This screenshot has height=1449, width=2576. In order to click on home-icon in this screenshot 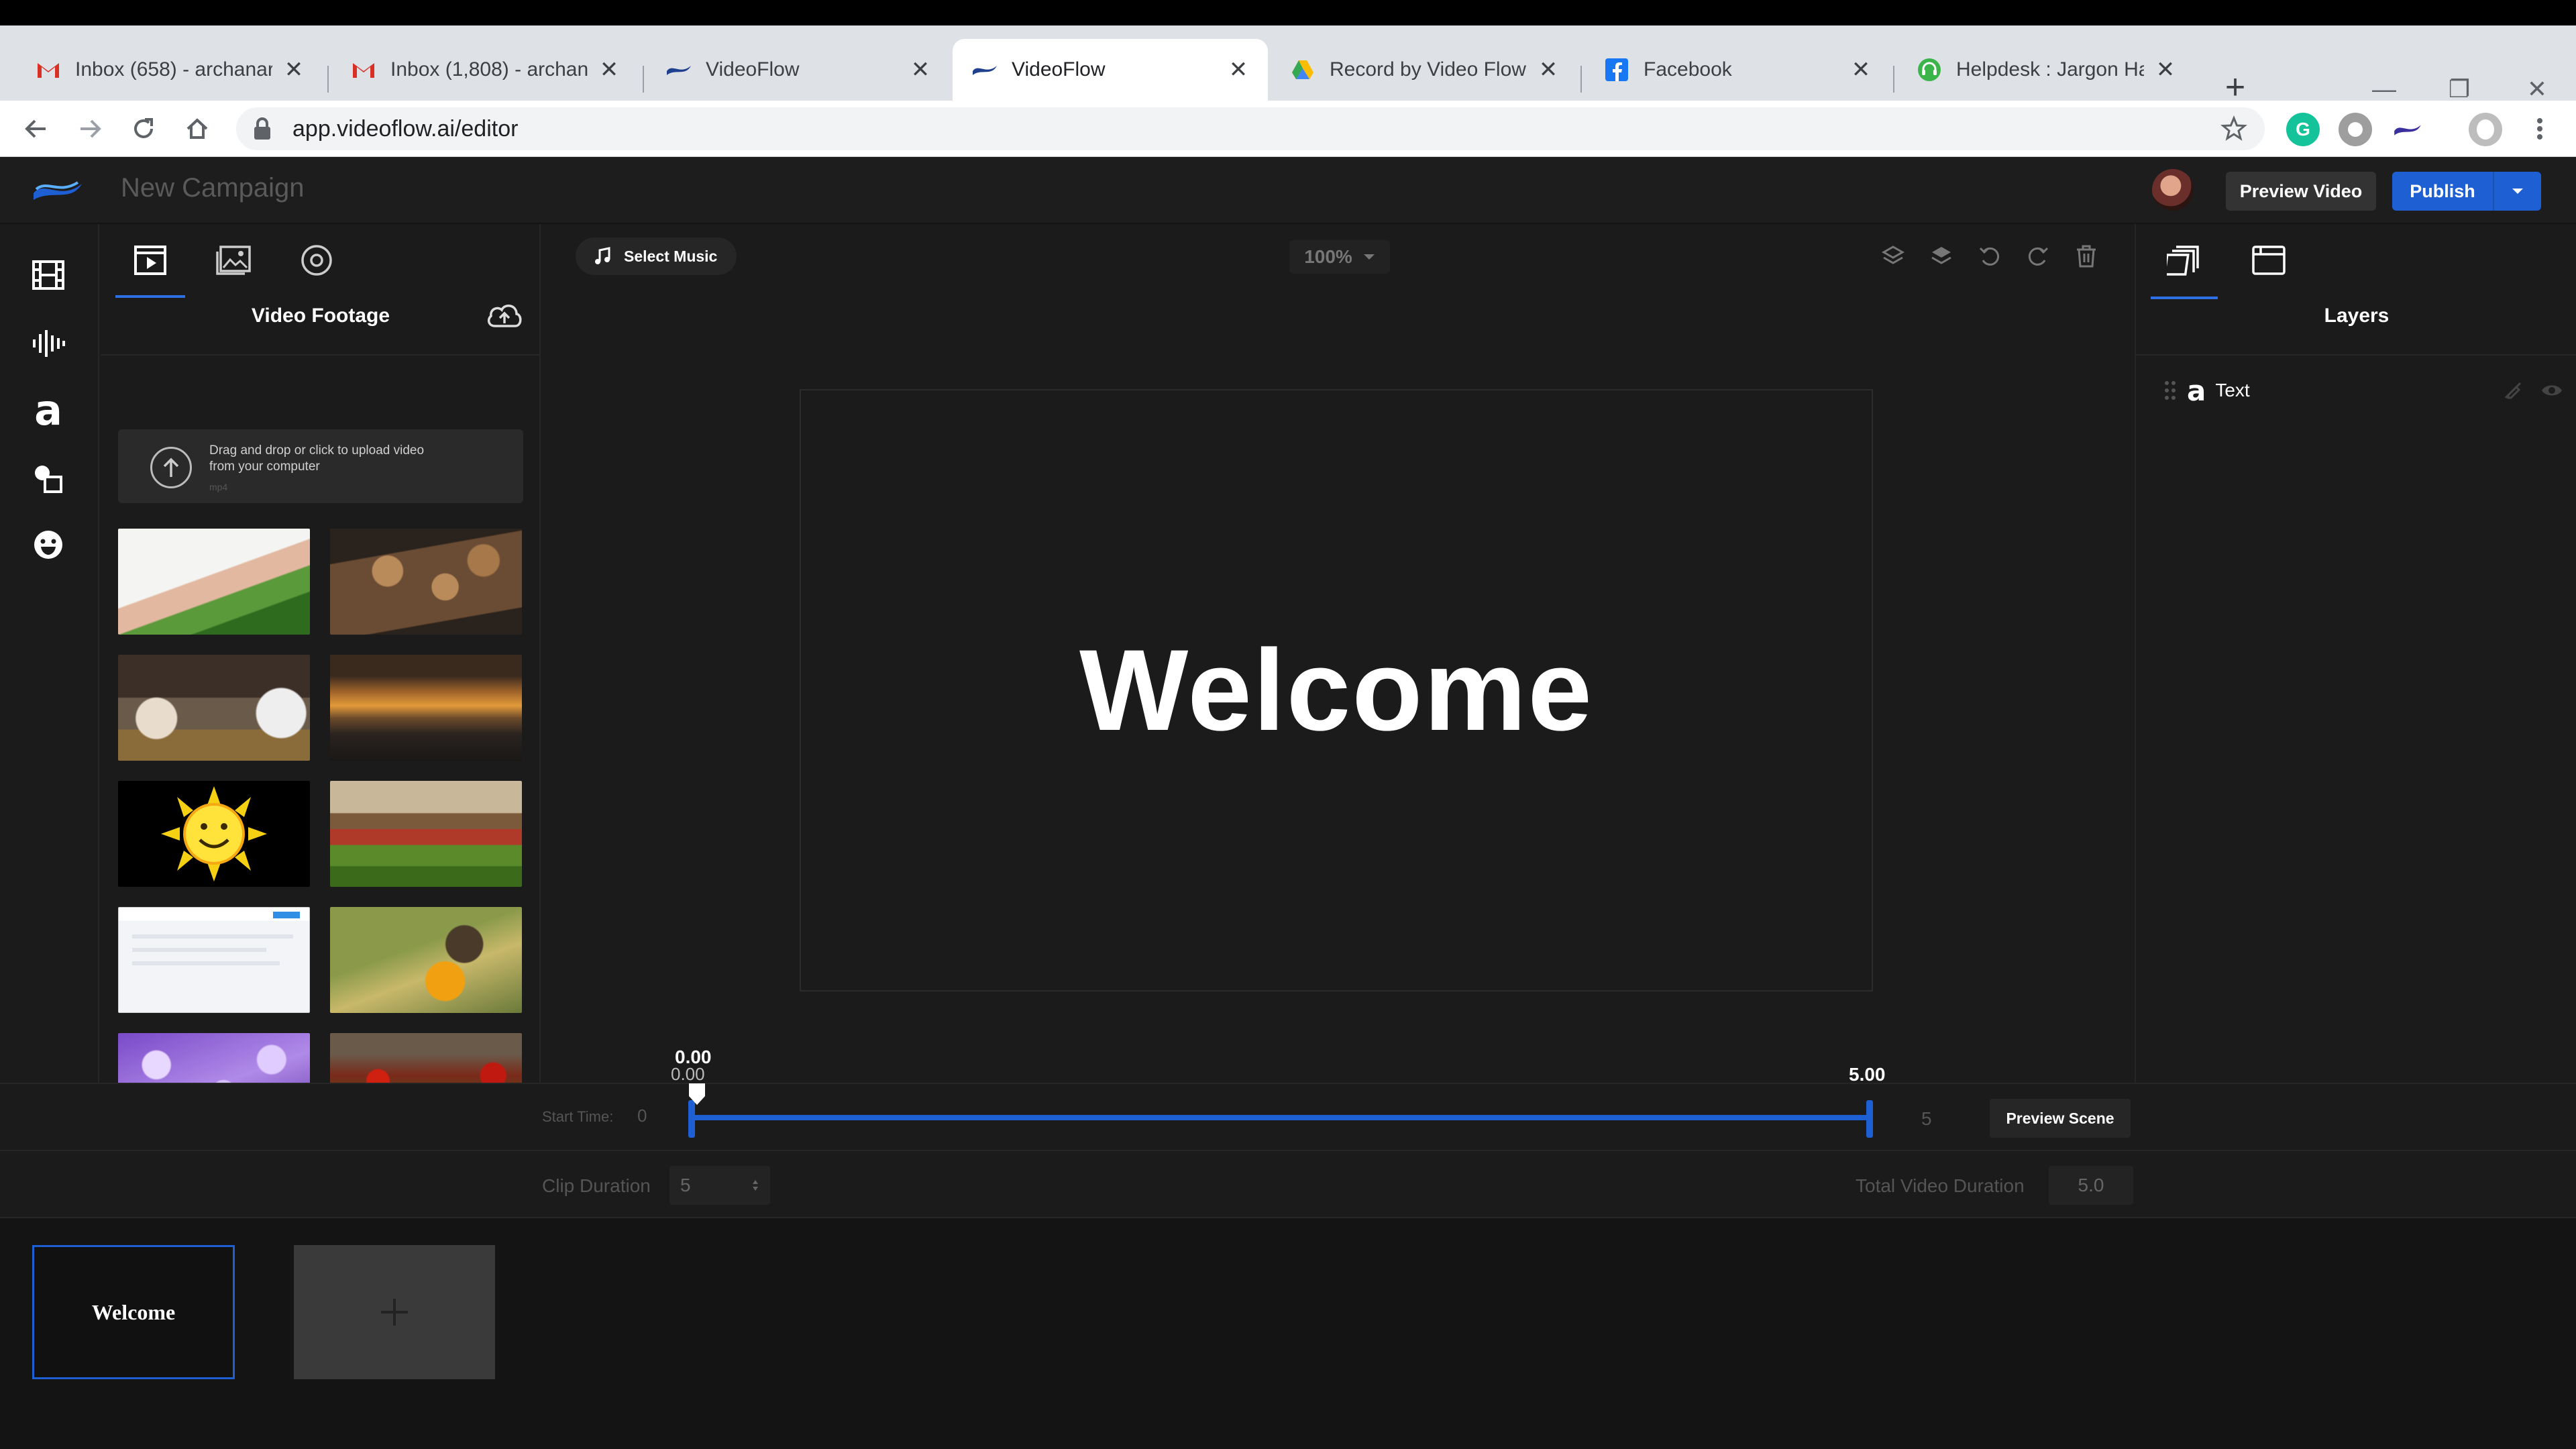, I will do `click(197, 129)`.